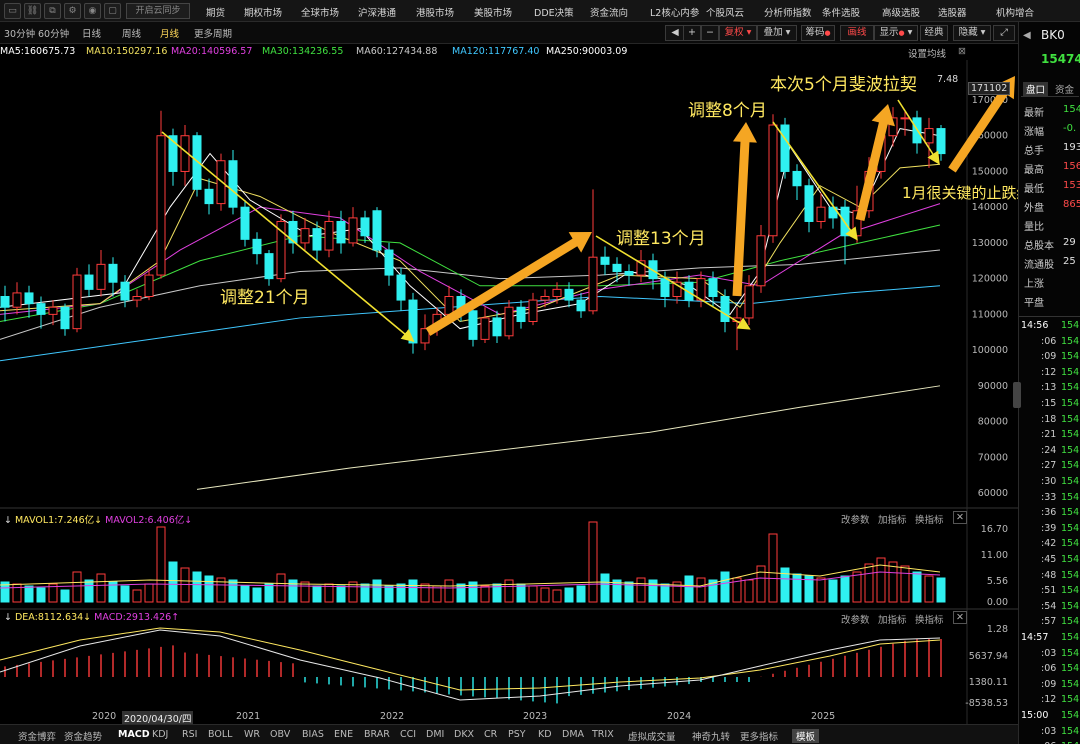 The width and height of the screenshot is (1080, 744). I want to click on fuquan-dropdown: 复权 ▾, so click(738, 33).